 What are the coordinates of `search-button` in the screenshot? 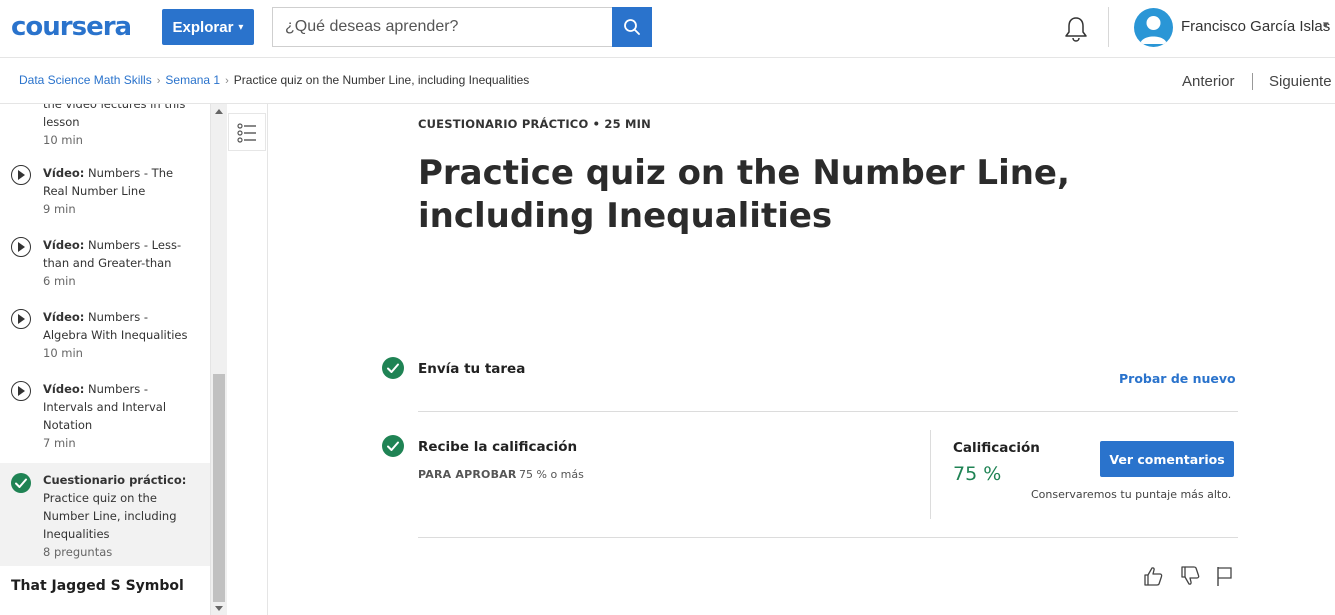 It's located at (632, 27).